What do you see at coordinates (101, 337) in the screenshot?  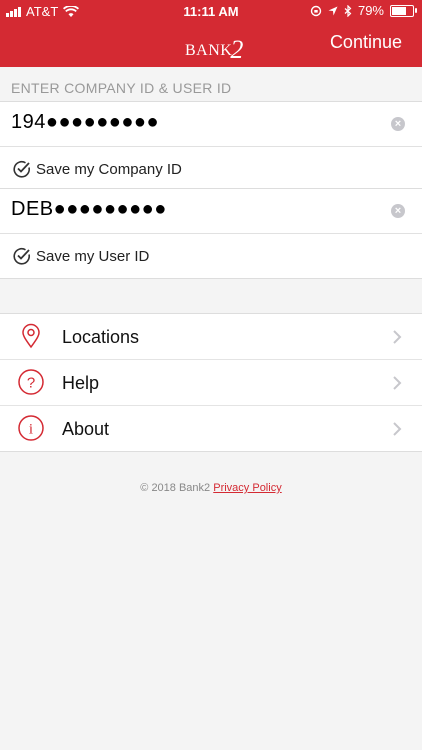 I see `menu-label-locations: Locations` at bounding box center [101, 337].